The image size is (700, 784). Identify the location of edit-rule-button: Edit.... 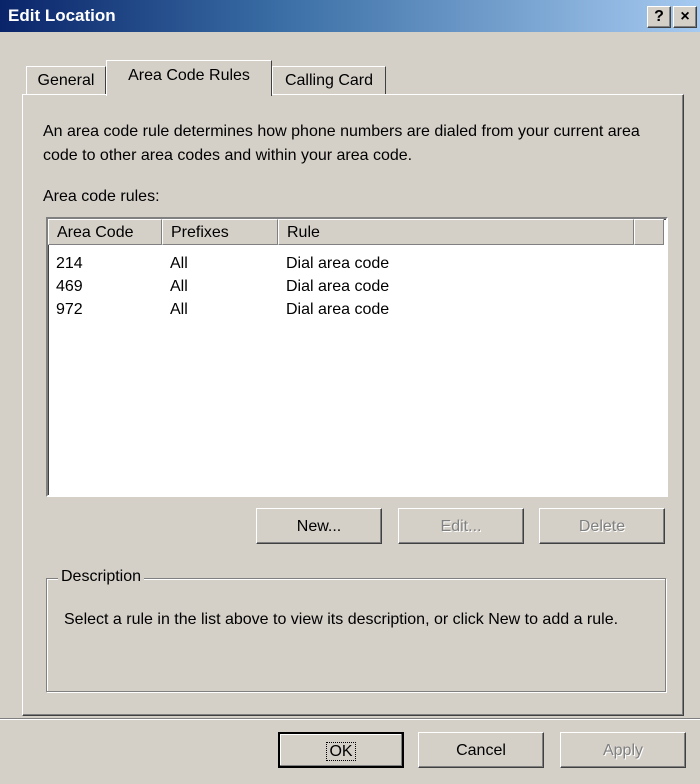
(461, 526).